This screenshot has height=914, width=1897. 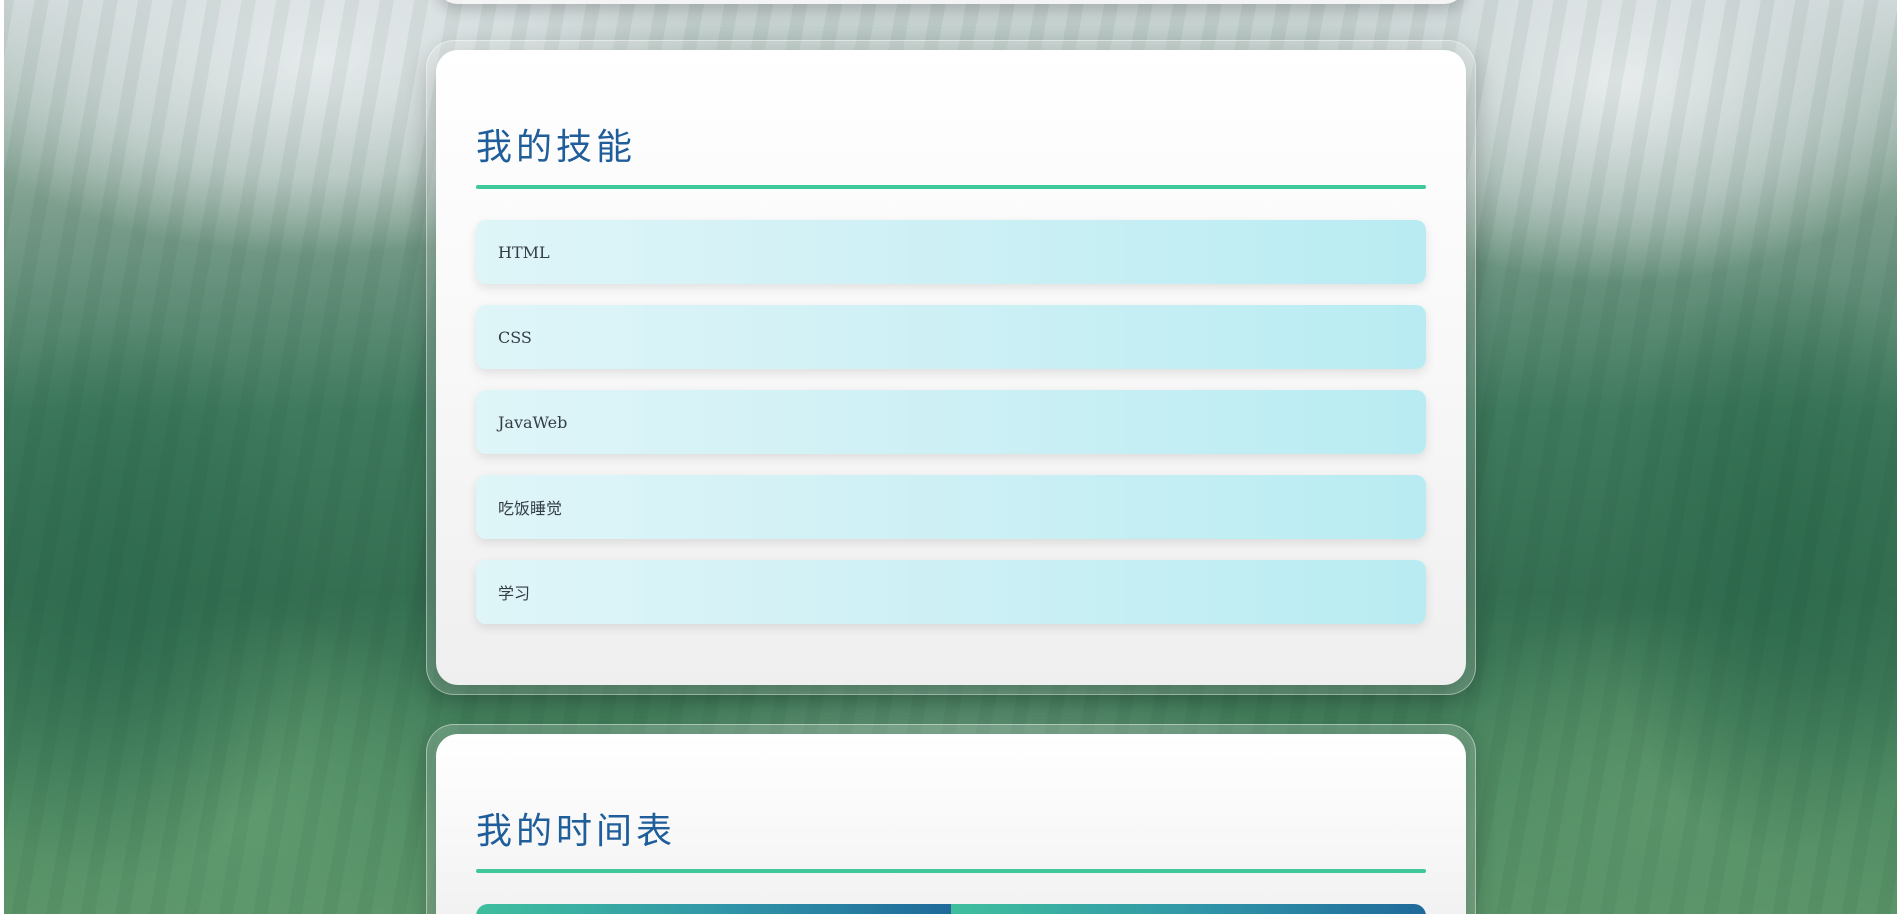 I want to click on page-edge, so click(x=2, y=457).